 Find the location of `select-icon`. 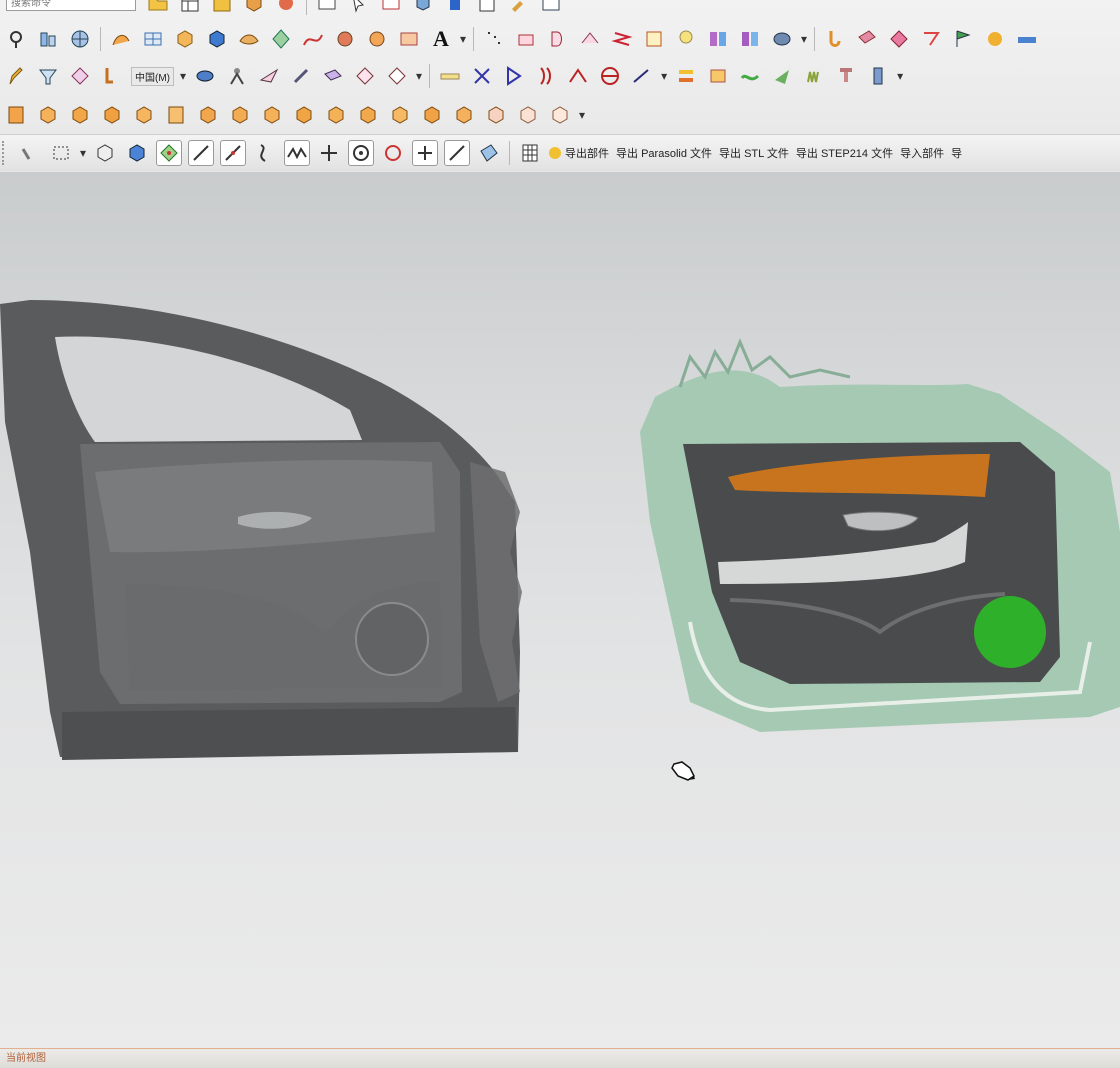

select-icon is located at coordinates (359, 8).